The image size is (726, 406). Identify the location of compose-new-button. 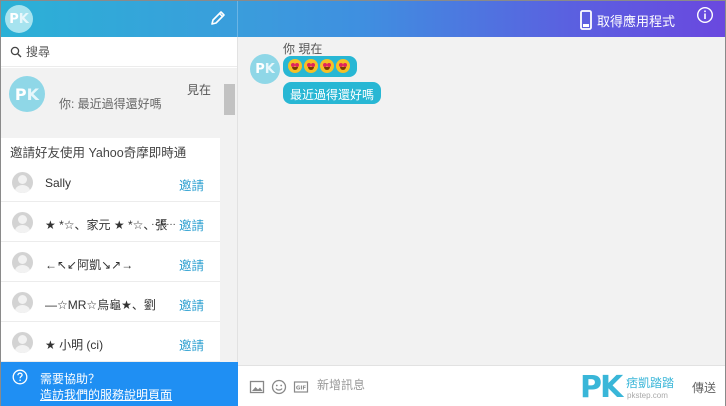
(218, 18).